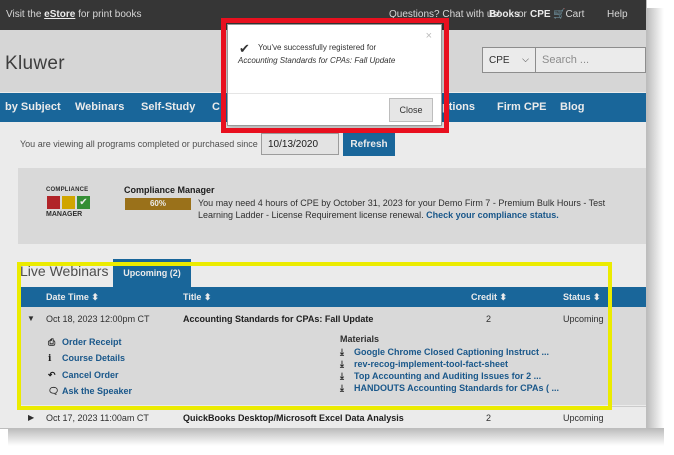 The height and width of the screenshot is (455, 674). I want to click on window-shadow-right, so click(655, 223).